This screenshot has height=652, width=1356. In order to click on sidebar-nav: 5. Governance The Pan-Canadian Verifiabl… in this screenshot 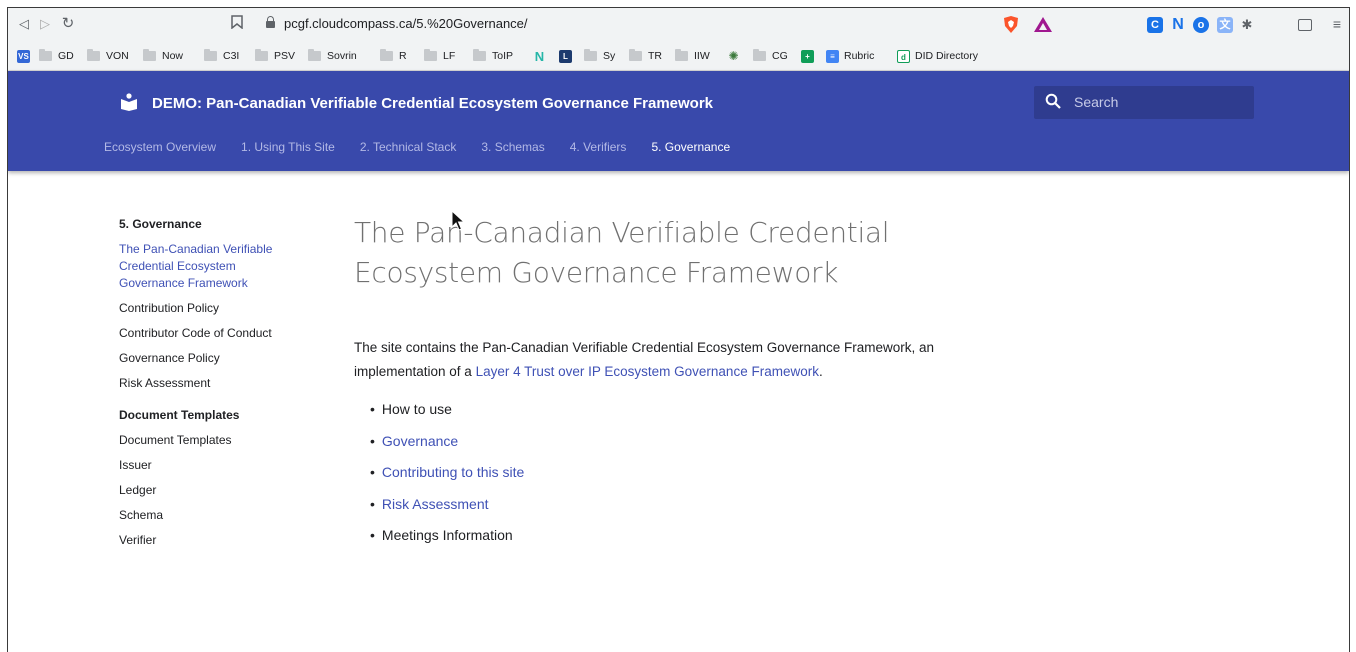, I will do `click(214, 383)`.